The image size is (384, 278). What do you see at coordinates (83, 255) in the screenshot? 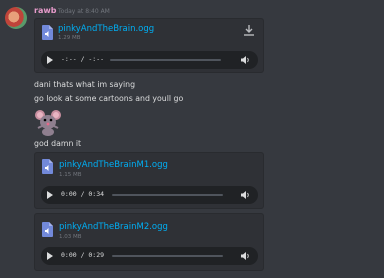
I see `playback-time: 0:00 / 0:29` at bounding box center [83, 255].